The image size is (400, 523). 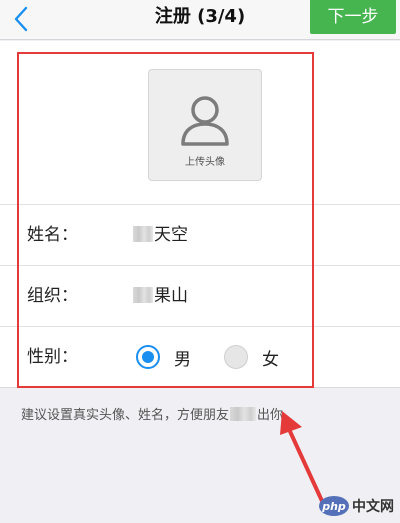 I want to click on gender-option-female: 女, so click(x=251, y=357).